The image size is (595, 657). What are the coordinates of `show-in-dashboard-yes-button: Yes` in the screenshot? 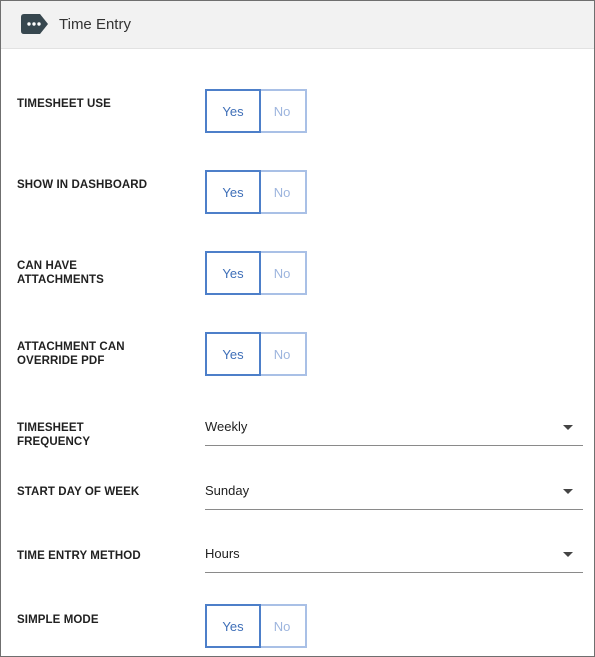 It's located at (233, 192).